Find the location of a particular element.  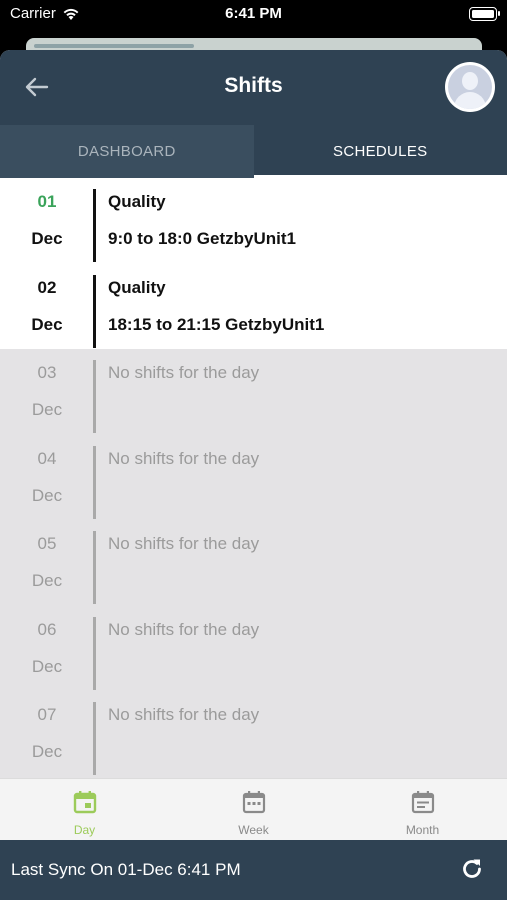

status-bar: Carrier 6:41 PM is located at coordinates (253, 15).